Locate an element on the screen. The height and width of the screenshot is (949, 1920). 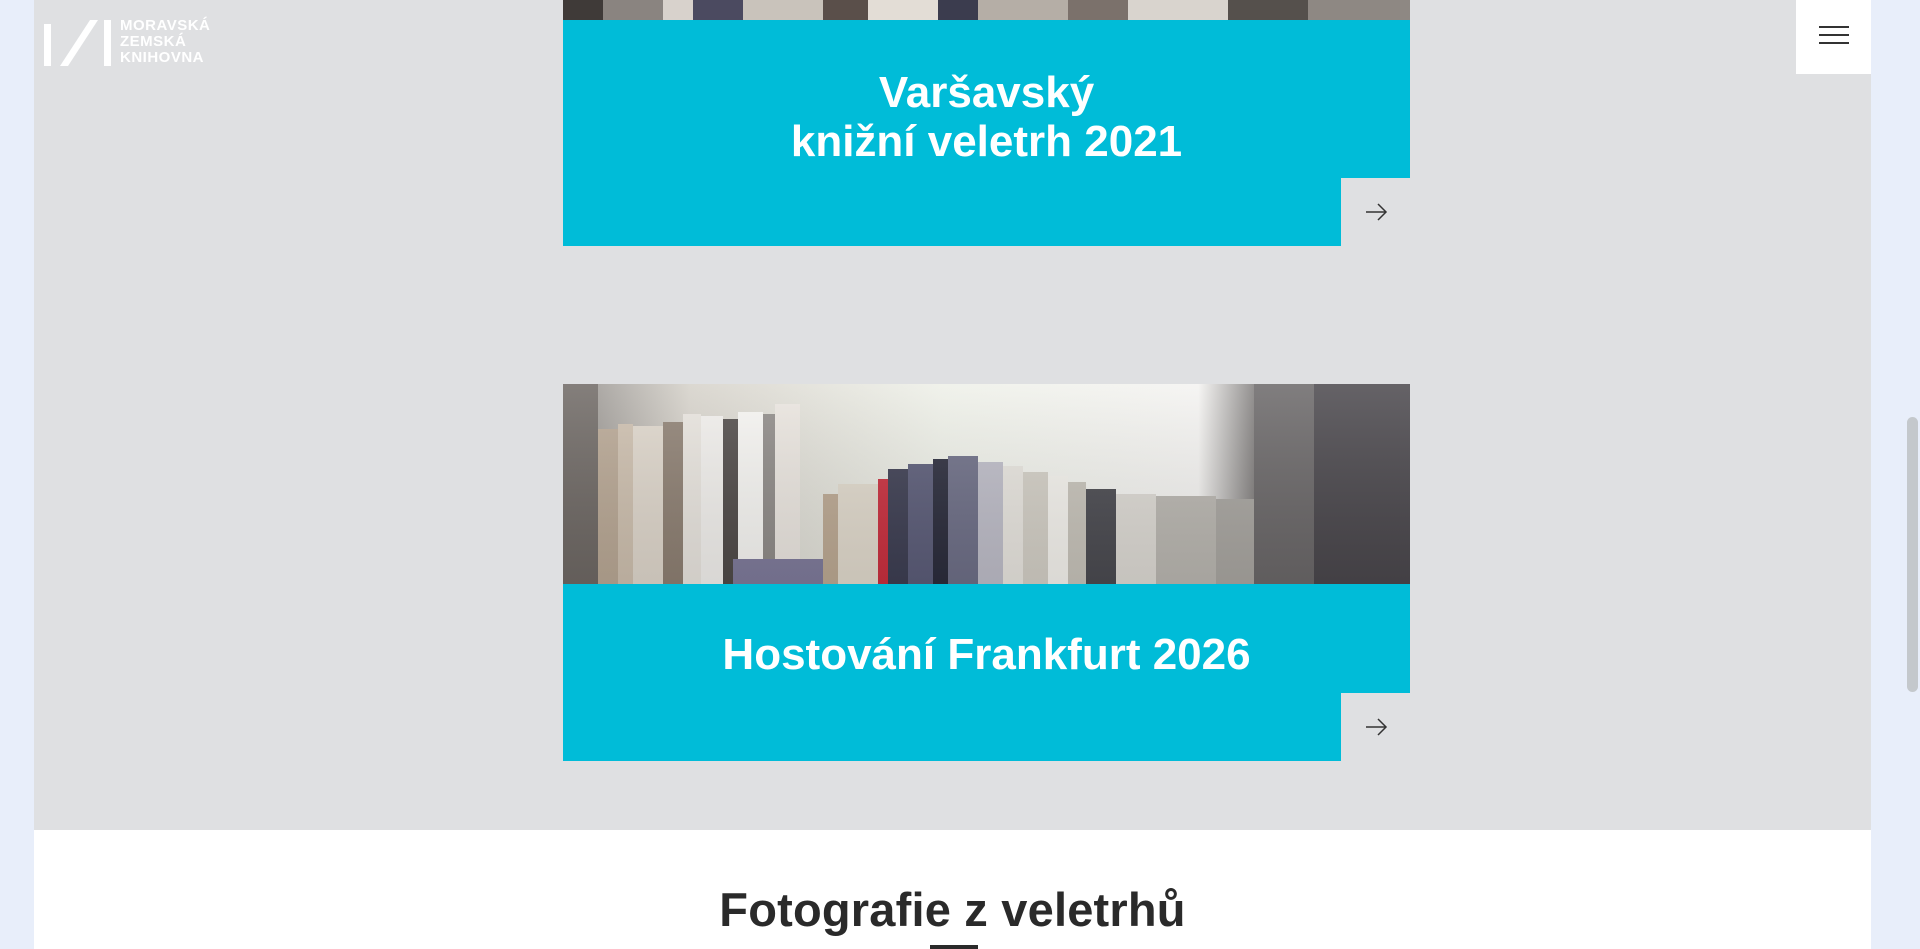
card-title: Hostování Frankfurt 2026 is located at coordinates (986, 654).